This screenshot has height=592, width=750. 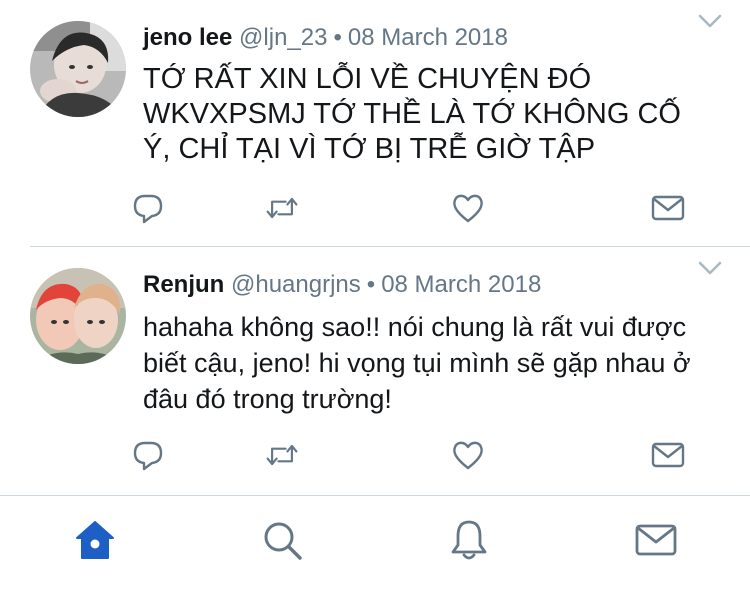 I want to click on tweet-header: jeno lee @ljn_23 • 08 March 2018, so click(x=325, y=38).